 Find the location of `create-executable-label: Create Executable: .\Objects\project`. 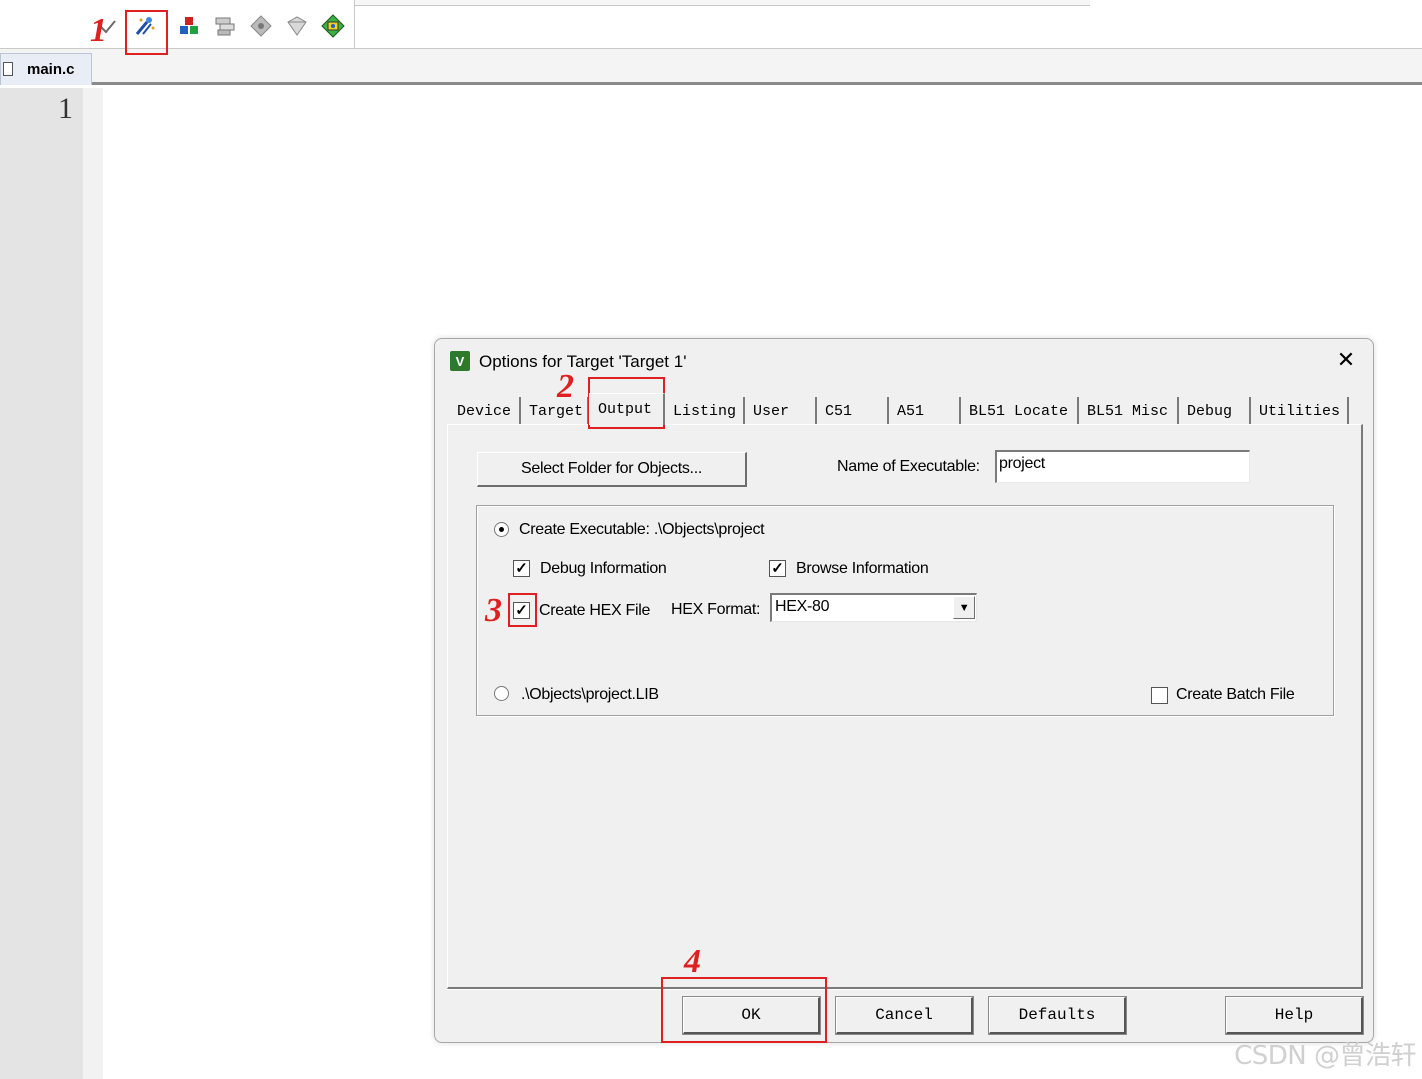

create-executable-label: Create Executable: .\Objects\project is located at coordinates (642, 529).